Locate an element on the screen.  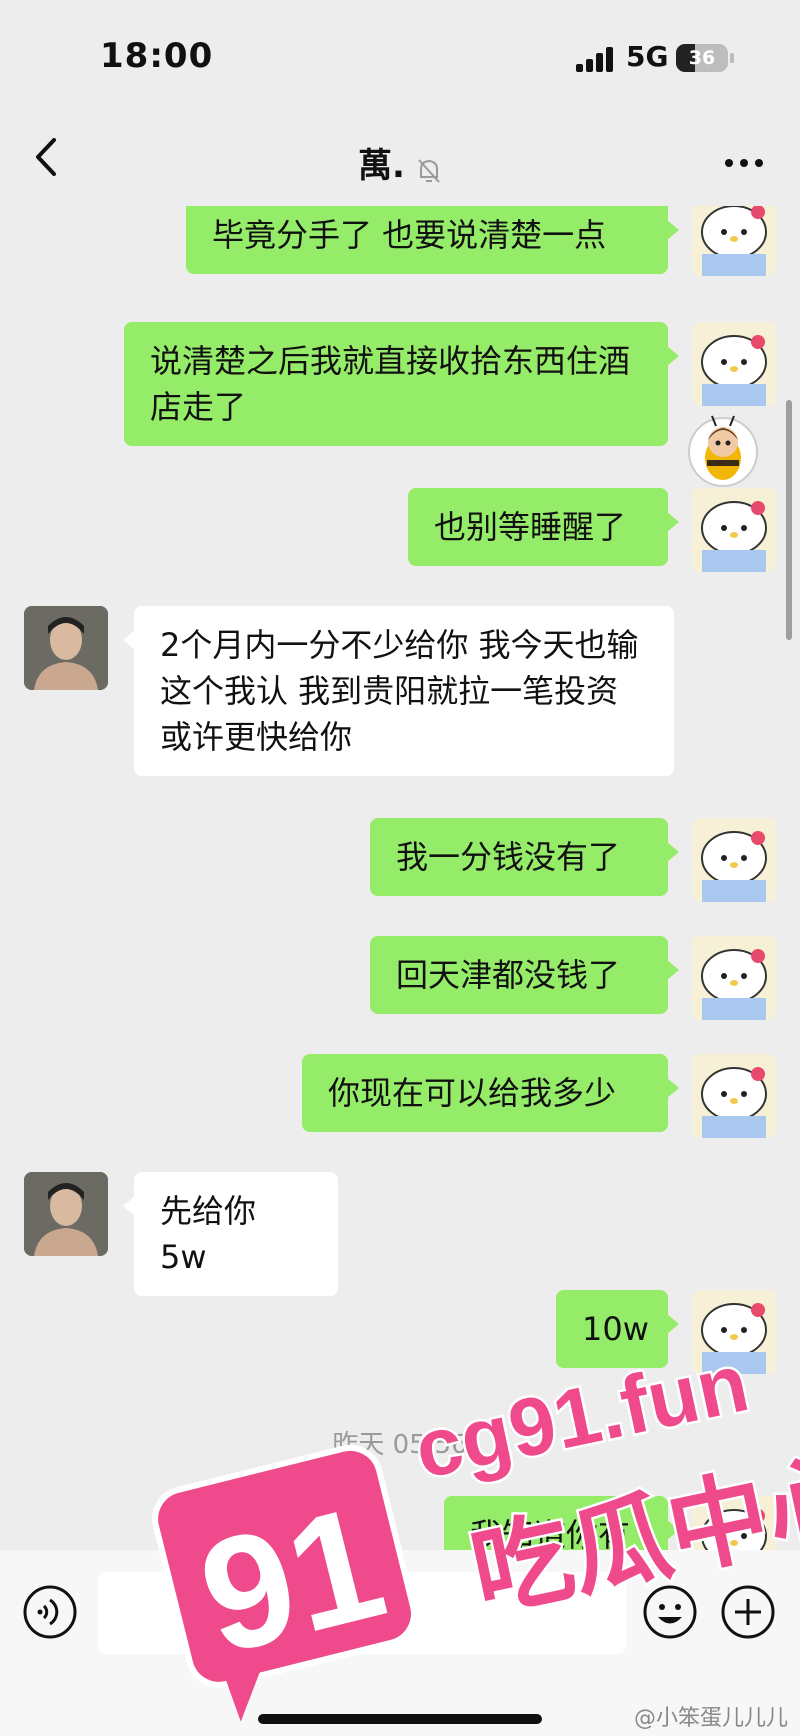
message-text: 2个月内一分不少给你 我今天也输 这个我认 我到贵阳就拉一笔投资 或许更快给你 is located at coordinates (399, 691).